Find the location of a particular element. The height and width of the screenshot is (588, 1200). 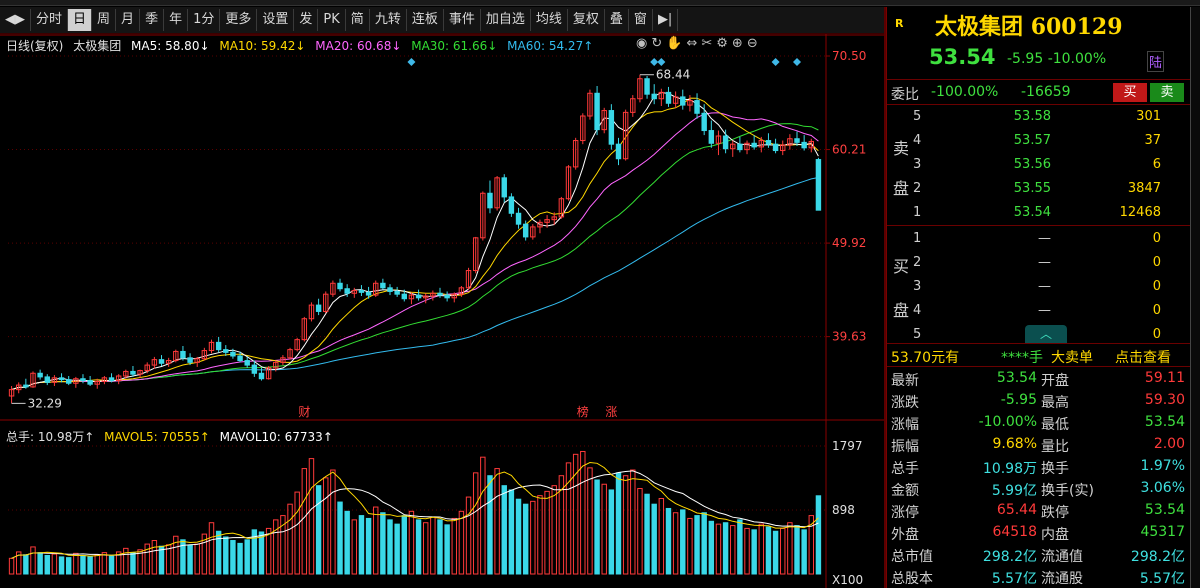

drag-icon: ⇔ is located at coordinates (693, 43).